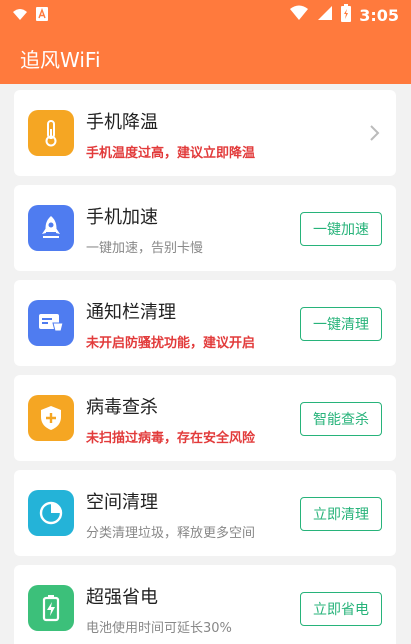 The image size is (411, 644). I want to click on clean-notifications-button: 一键清理, so click(341, 324).